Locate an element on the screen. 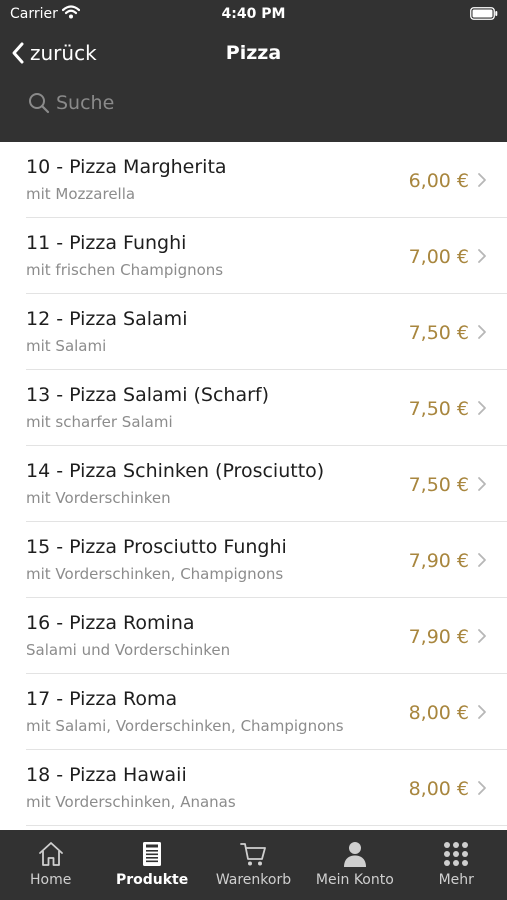 This screenshot has height=900, width=507. tab-label: Mein Konto is located at coordinates (354, 880).